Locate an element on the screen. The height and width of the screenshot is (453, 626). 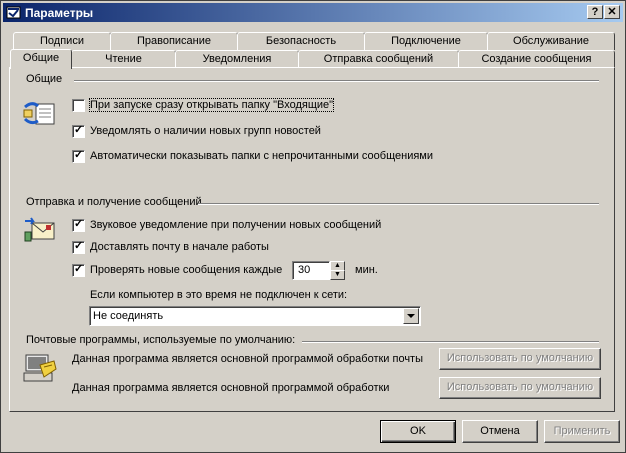
interval-value: 30 is located at coordinates (304, 270).